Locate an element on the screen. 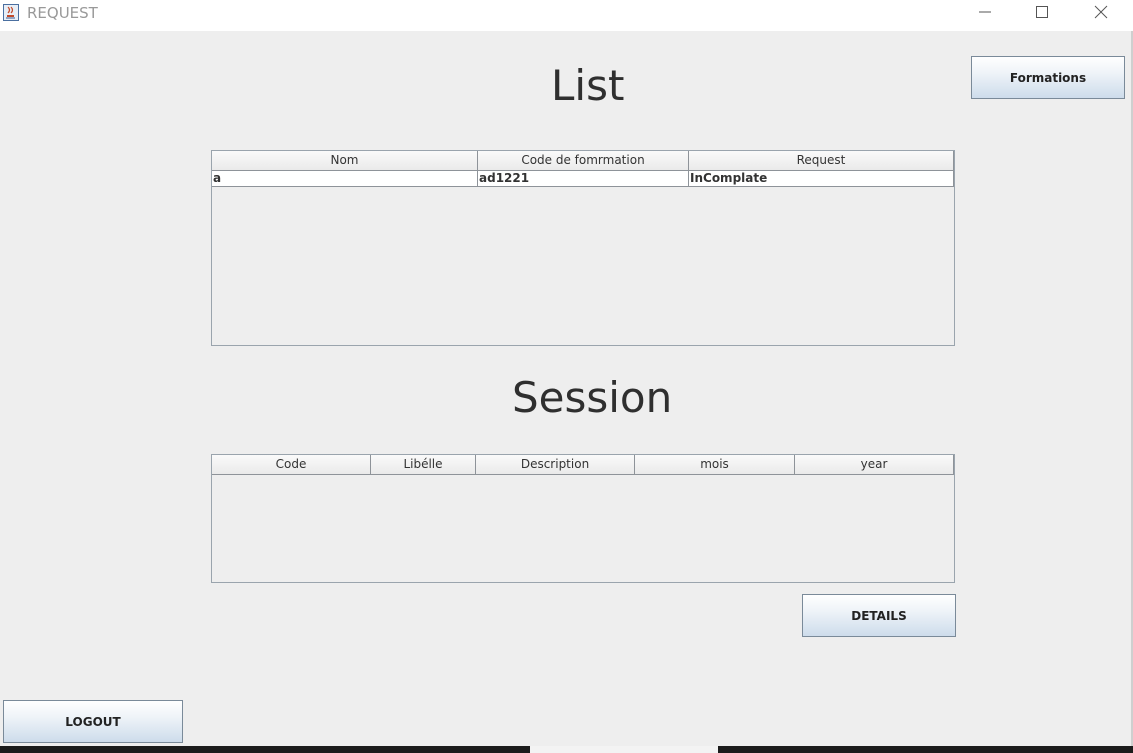 Image resolution: width=1133 pixels, height=753 pixels. background-window-strip is located at coordinates (624, 749).